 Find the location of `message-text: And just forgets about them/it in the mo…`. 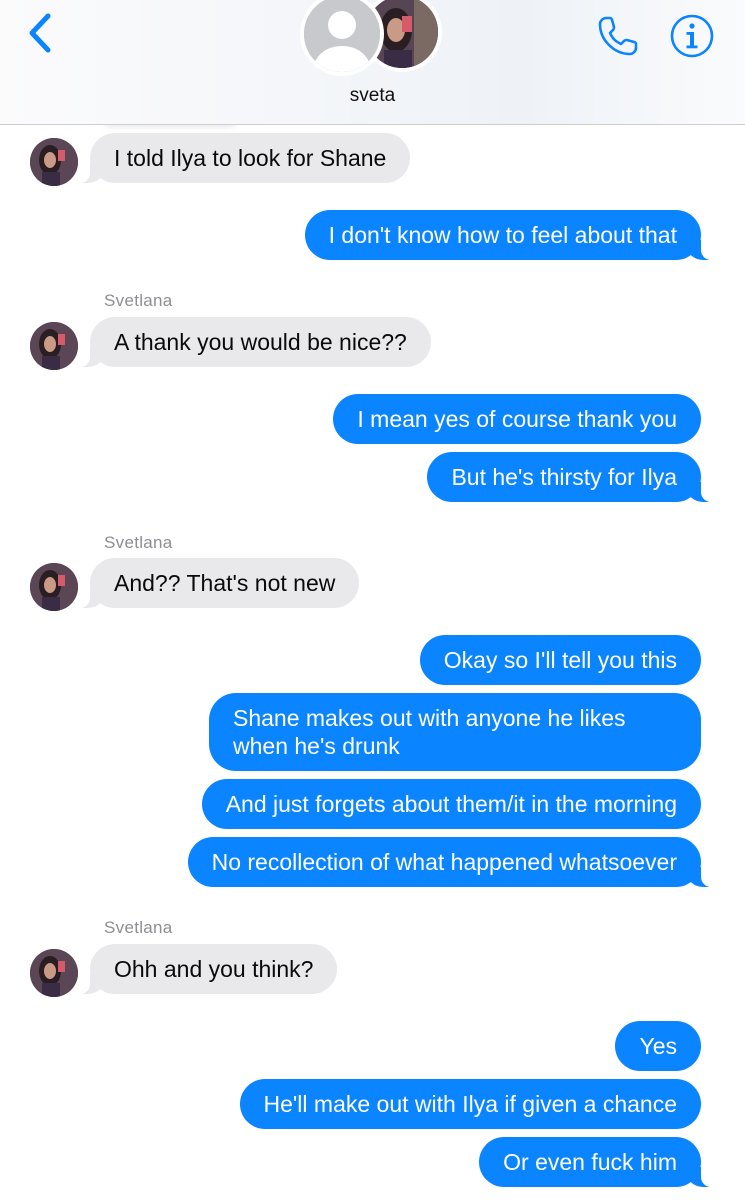

message-text: And just forgets about them/it in the mo… is located at coordinates (451, 804).